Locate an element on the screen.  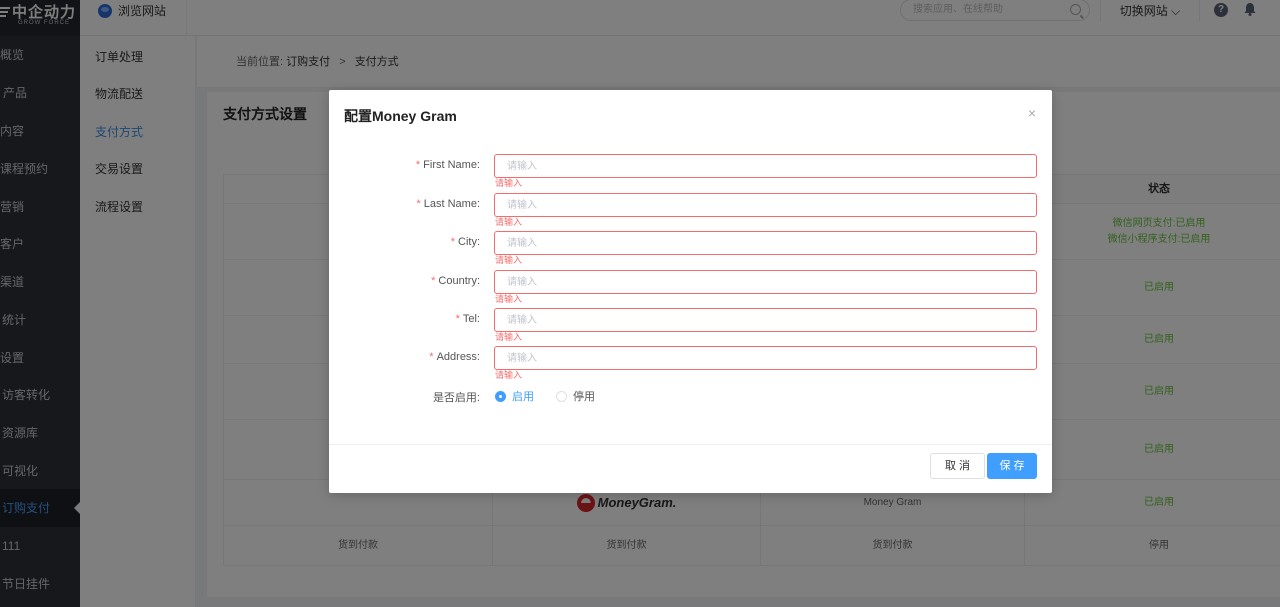
form-row-city: * City: 请输入 is located at coordinates (690, 250).